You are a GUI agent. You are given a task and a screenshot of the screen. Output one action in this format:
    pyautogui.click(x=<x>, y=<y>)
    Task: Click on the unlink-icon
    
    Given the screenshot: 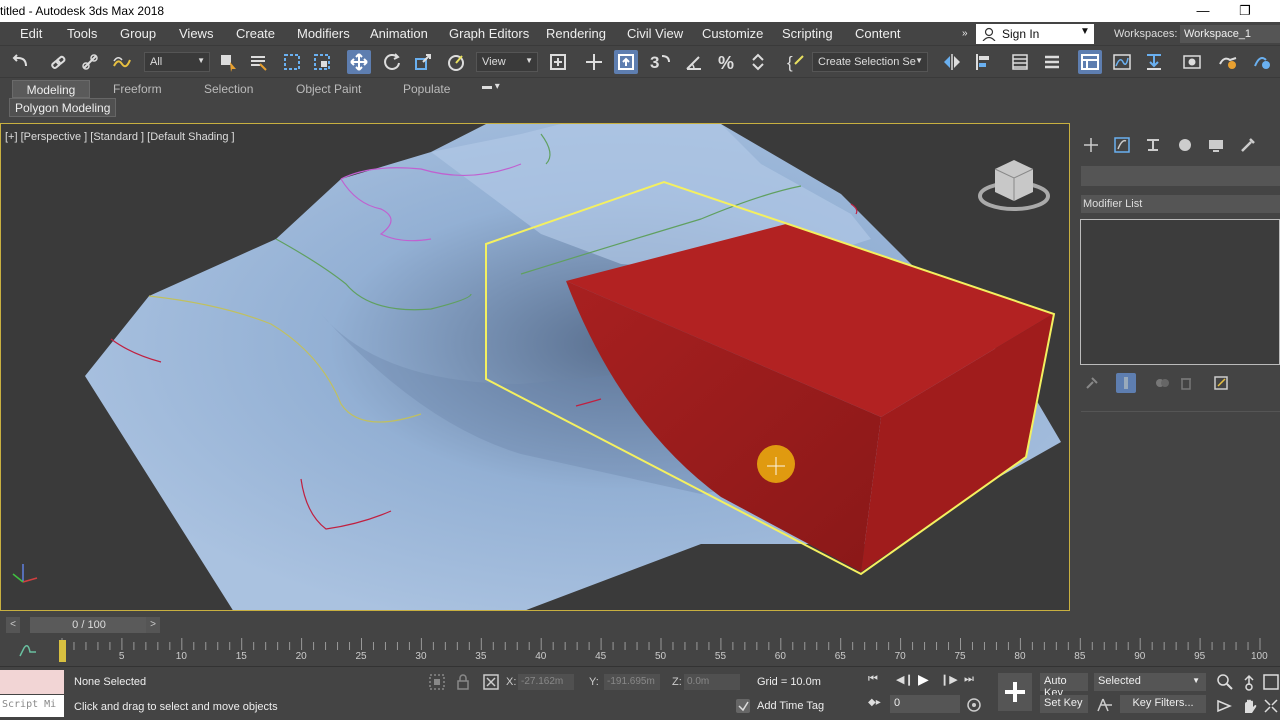 What is the action you would take?
    pyautogui.click(x=90, y=62)
    